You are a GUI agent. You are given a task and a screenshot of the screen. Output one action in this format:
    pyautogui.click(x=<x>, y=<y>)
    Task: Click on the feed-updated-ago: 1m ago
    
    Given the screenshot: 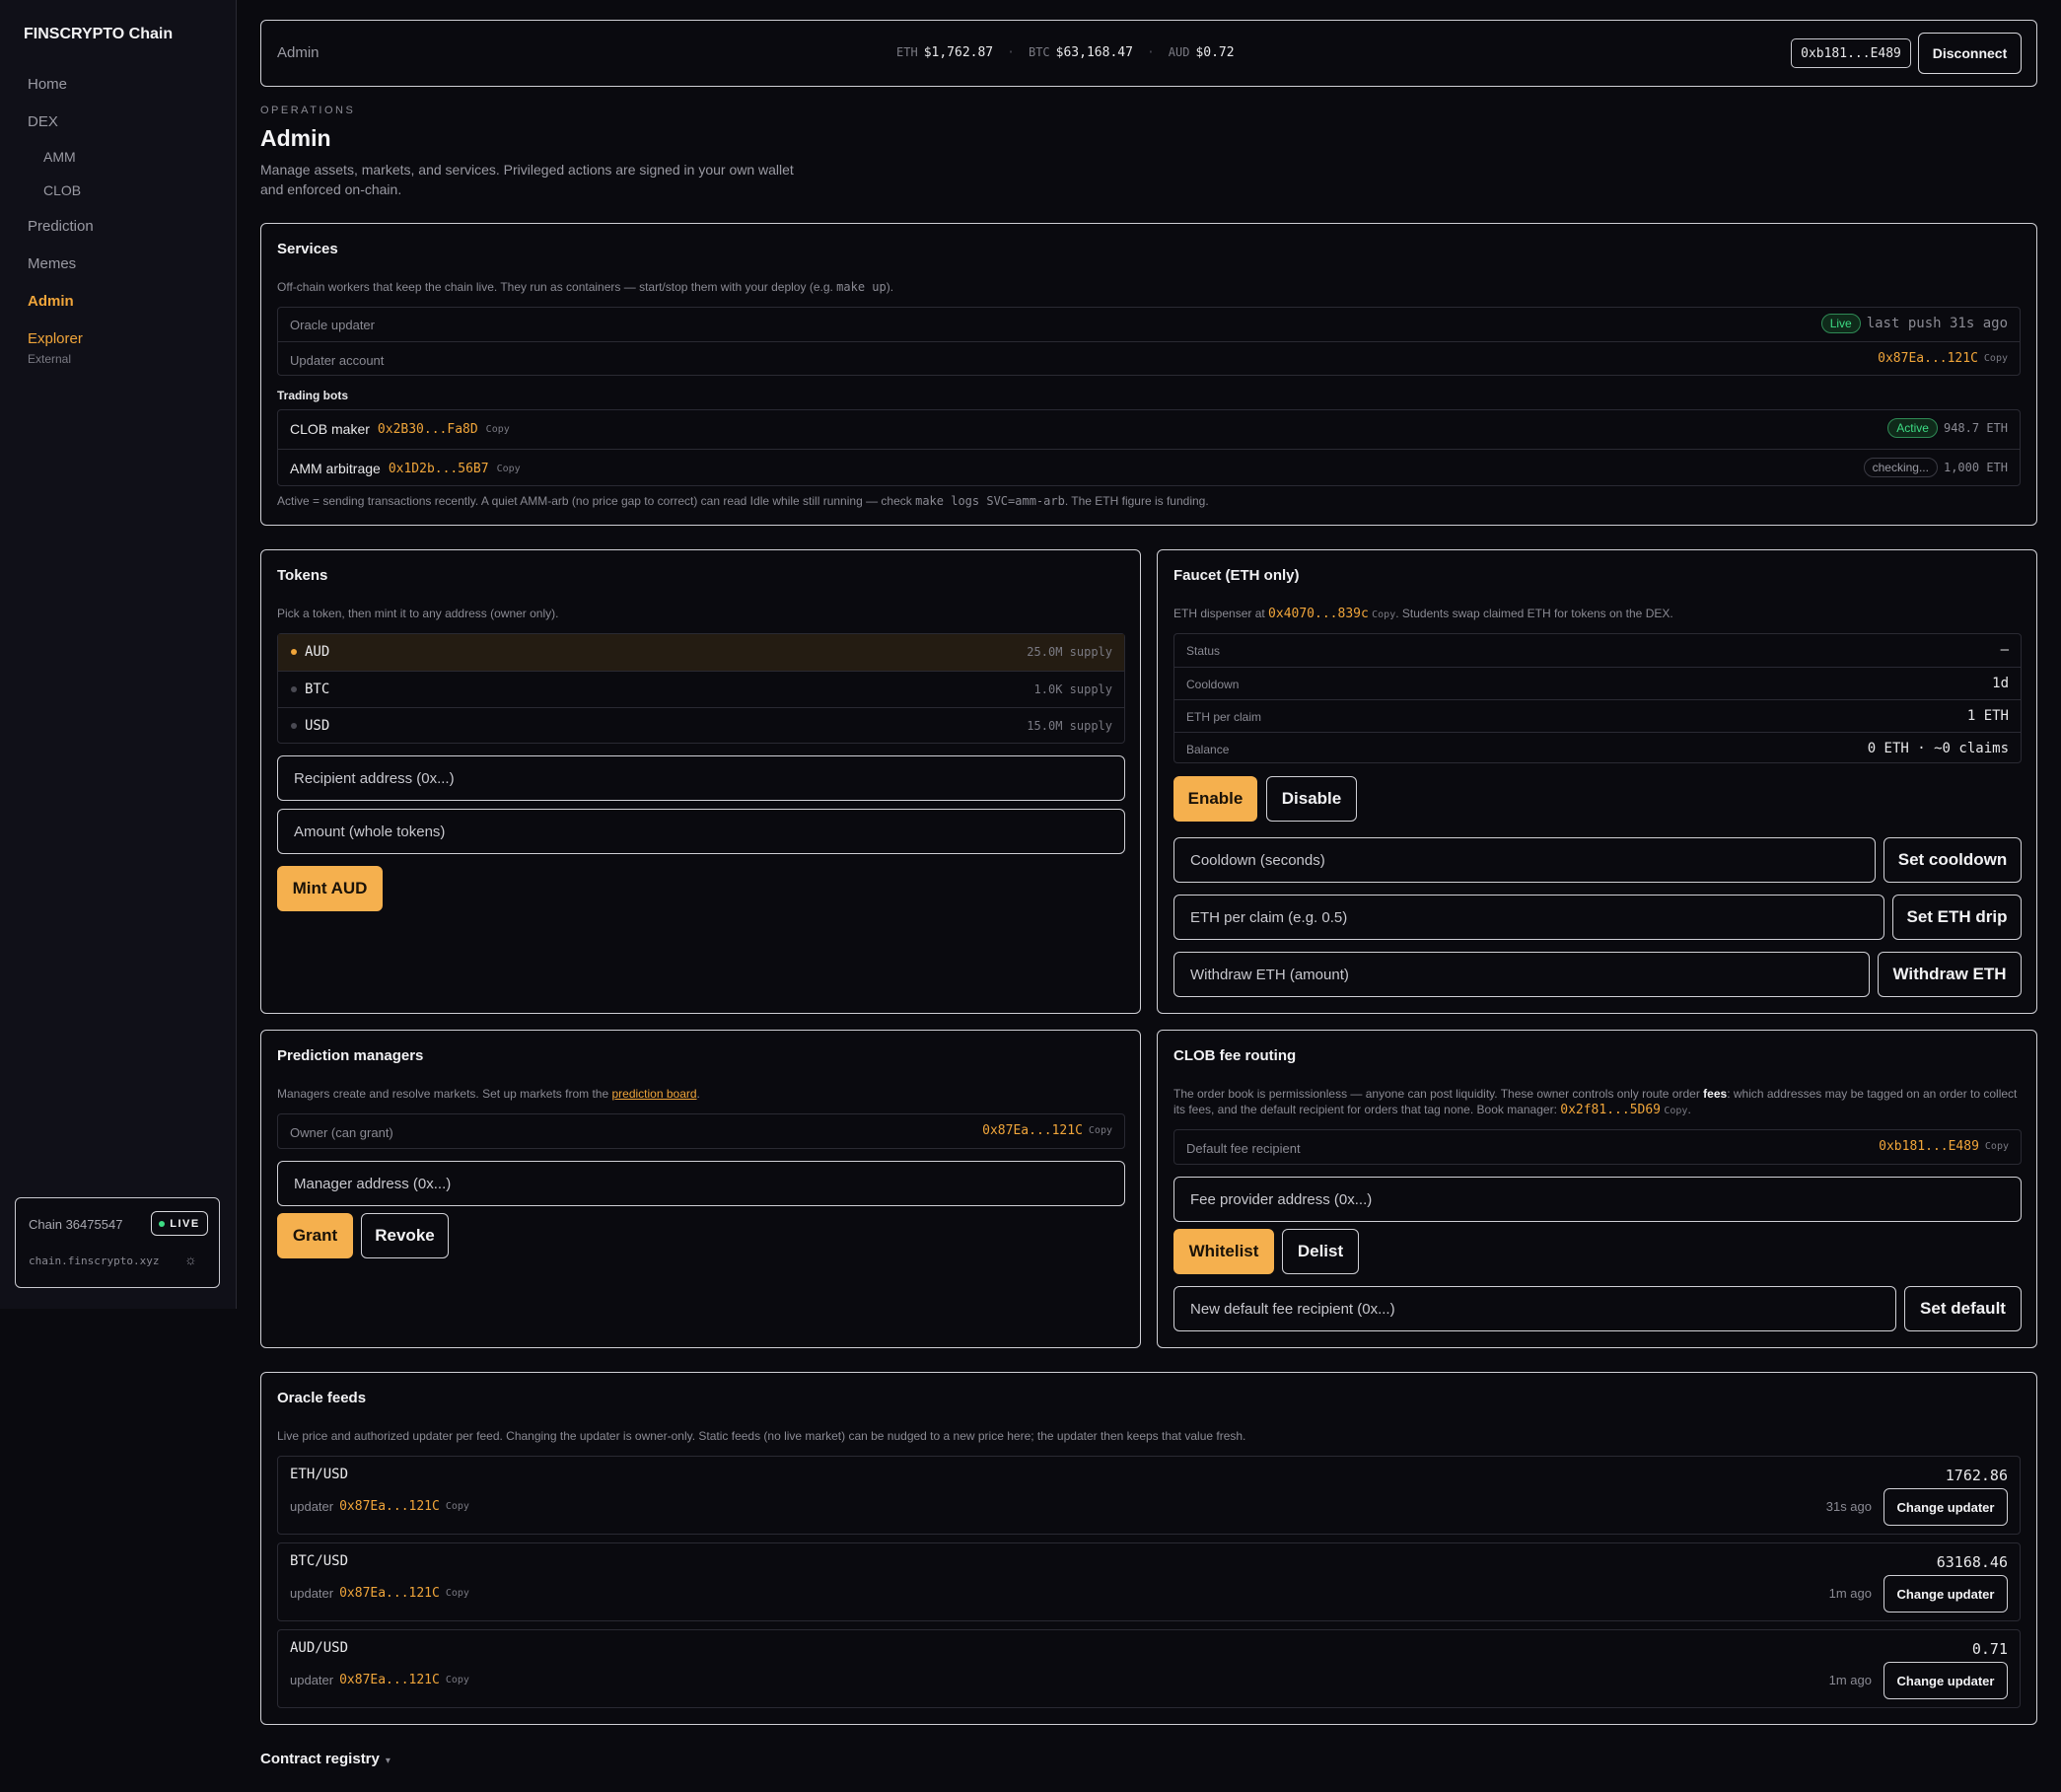 What is the action you would take?
    pyautogui.click(x=1850, y=1593)
    